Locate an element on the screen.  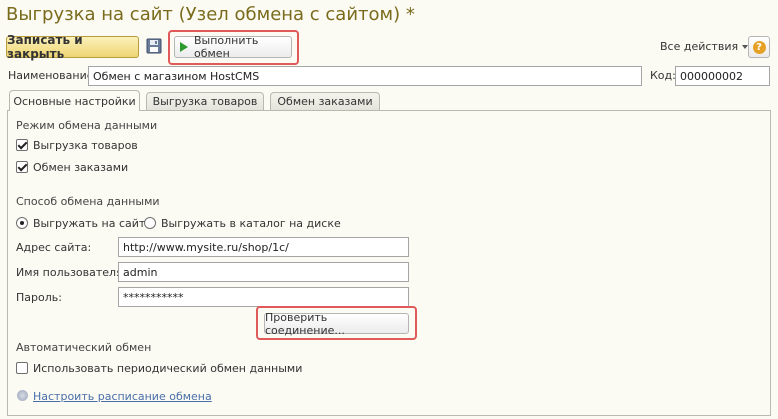
help-icon: ? is located at coordinates (759, 47).